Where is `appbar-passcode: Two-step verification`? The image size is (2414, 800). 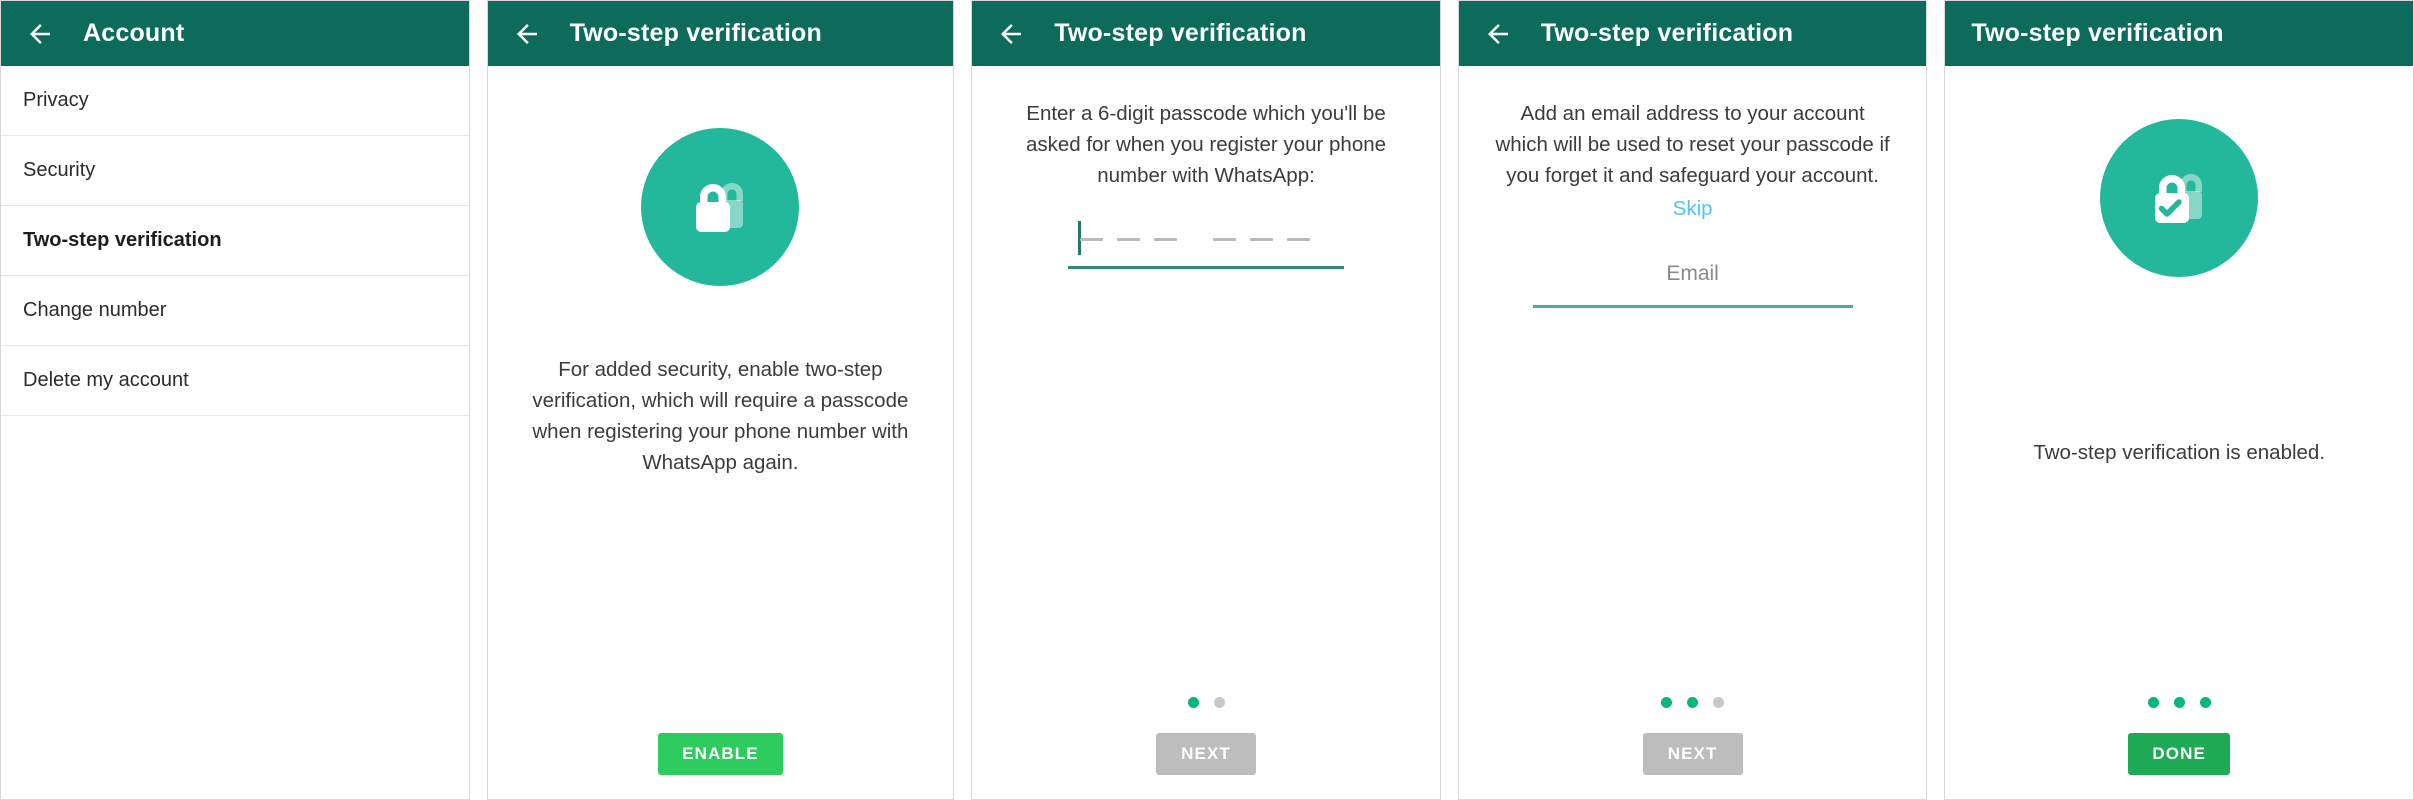
appbar-passcode: Two-step verification is located at coordinates (1206, 33).